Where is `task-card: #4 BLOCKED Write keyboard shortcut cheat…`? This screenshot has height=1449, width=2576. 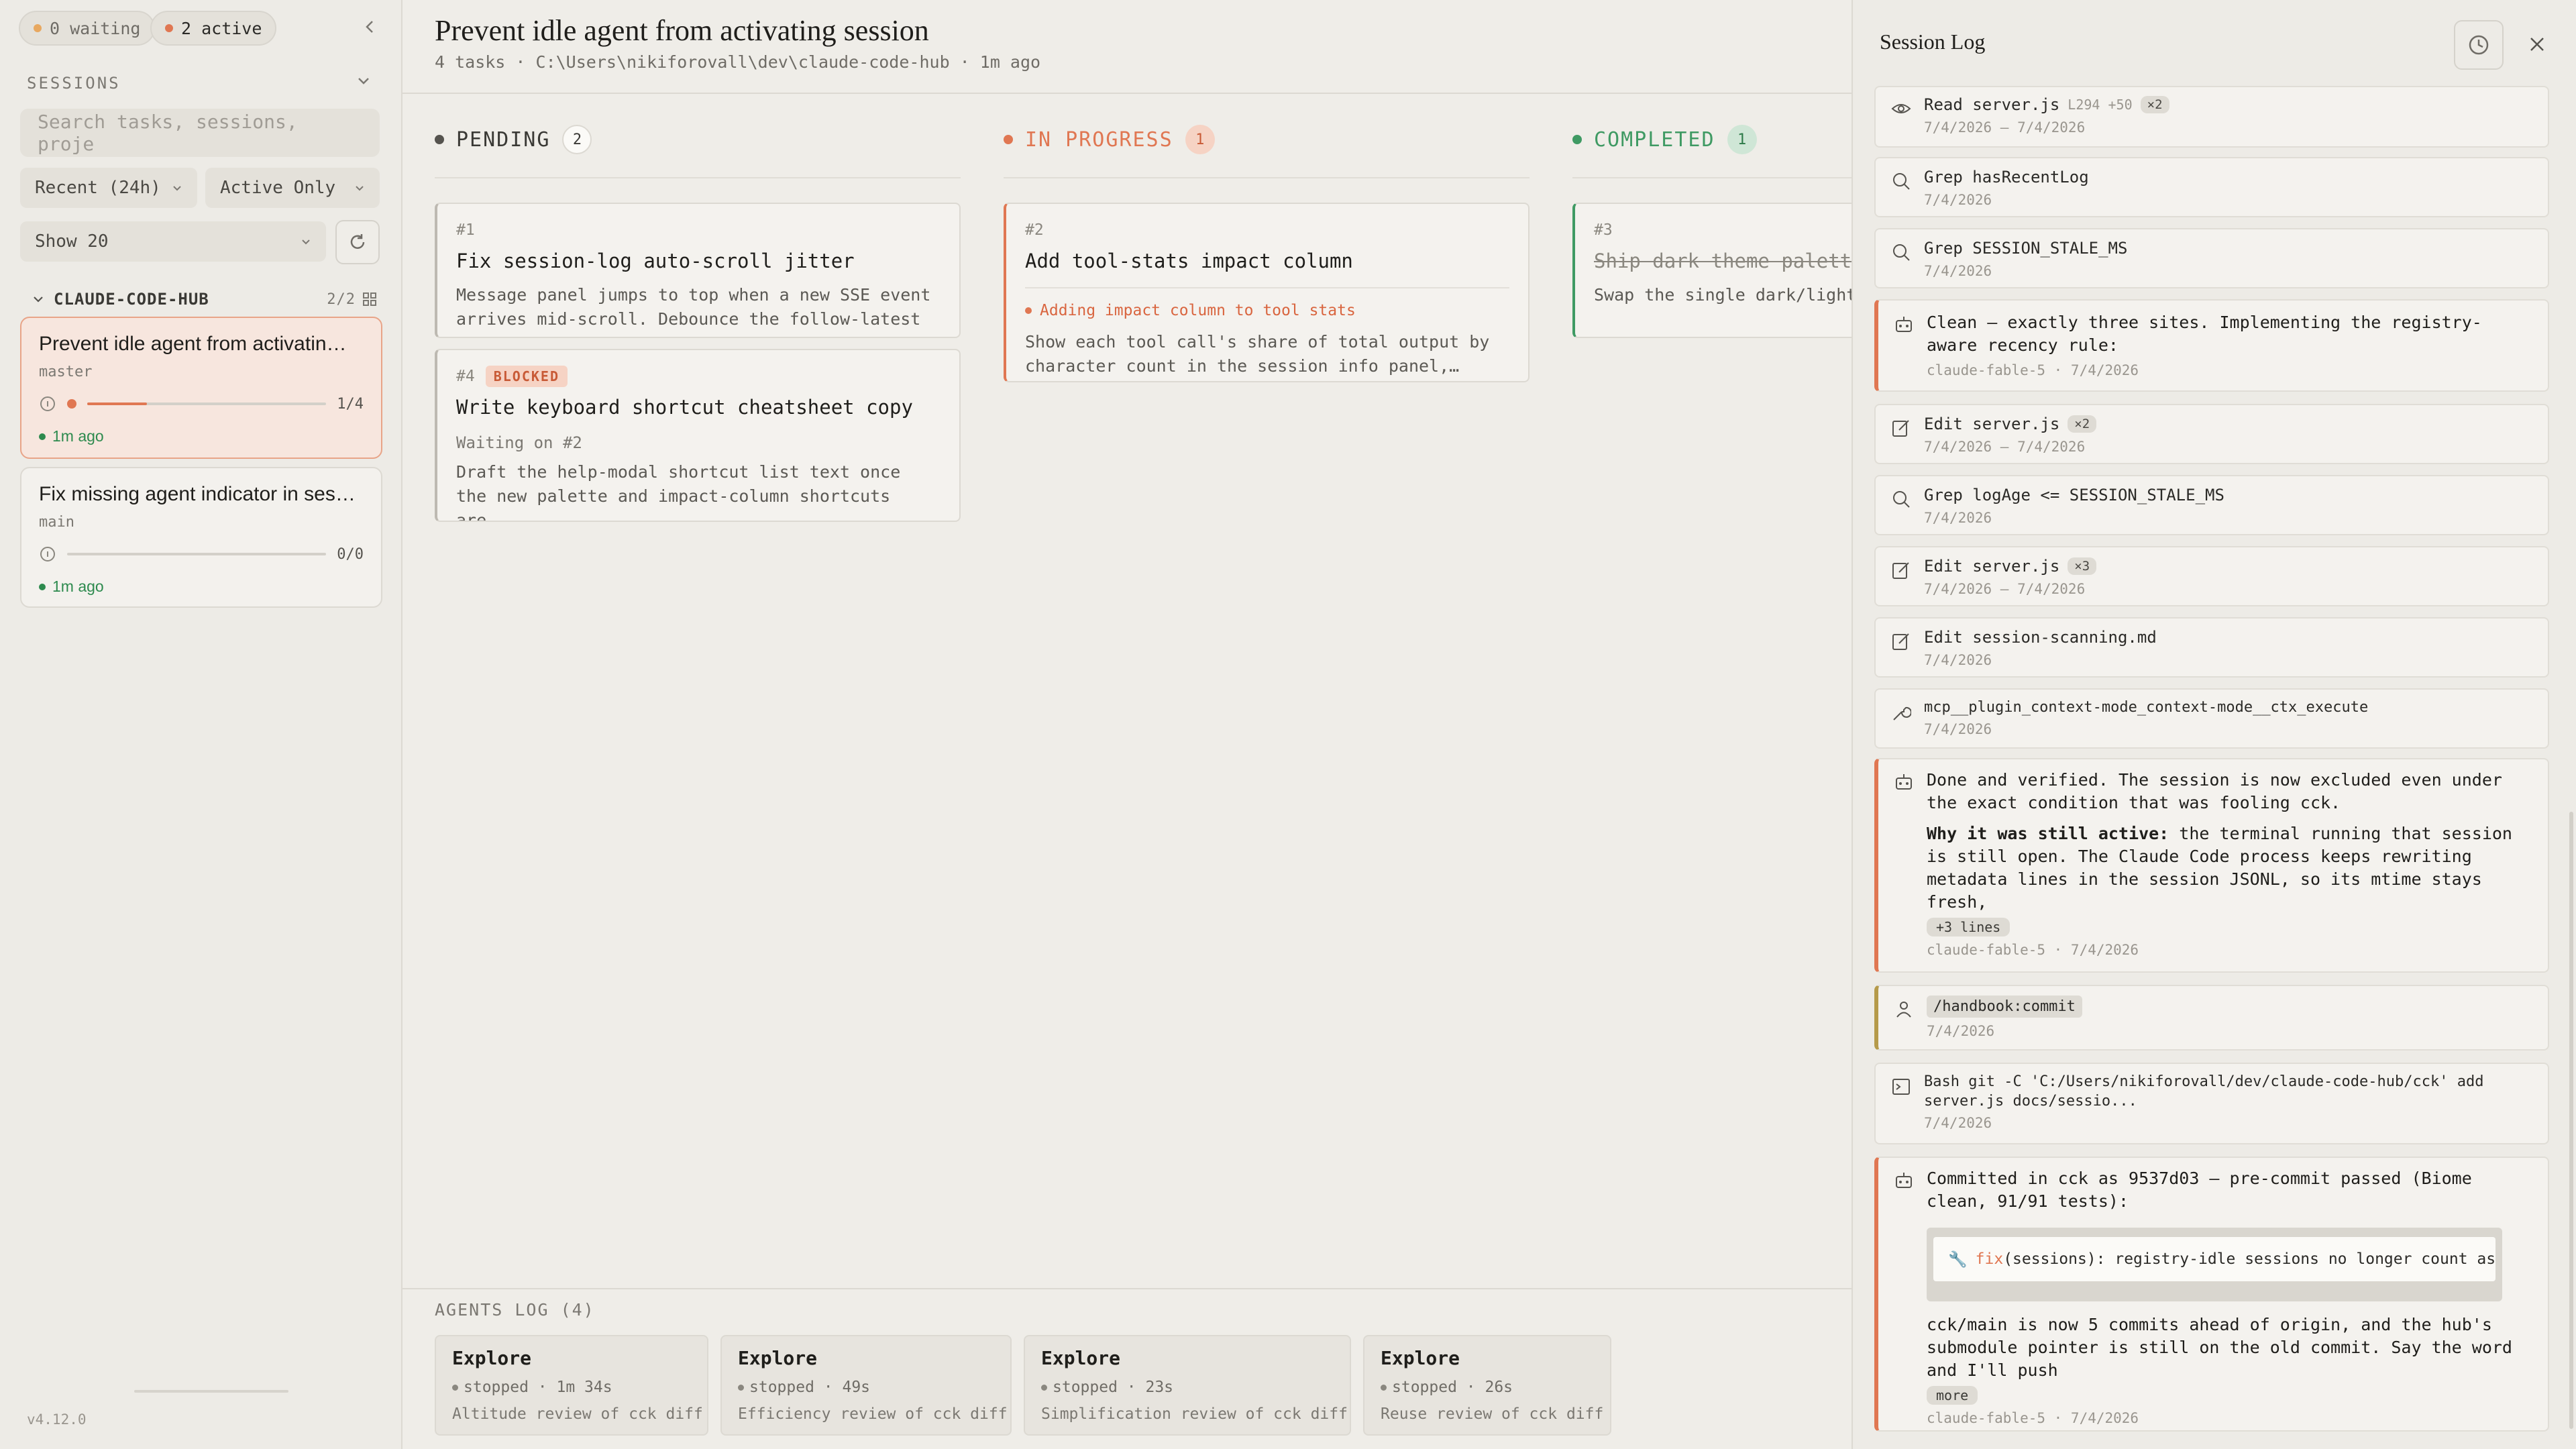
task-card: #4 BLOCKED Write keyboard shortcut cheat… is located at coordinates (698, 435).